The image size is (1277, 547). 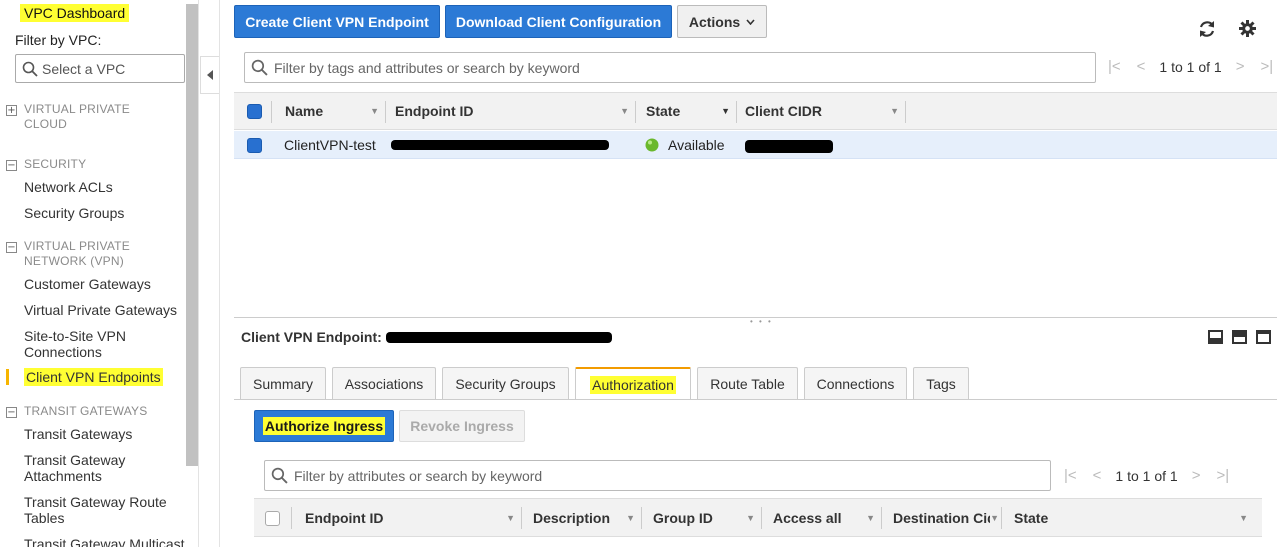 I want to click on sidebar-item-customer-gateways: Customer Gateways, so click(x=104, y=284).